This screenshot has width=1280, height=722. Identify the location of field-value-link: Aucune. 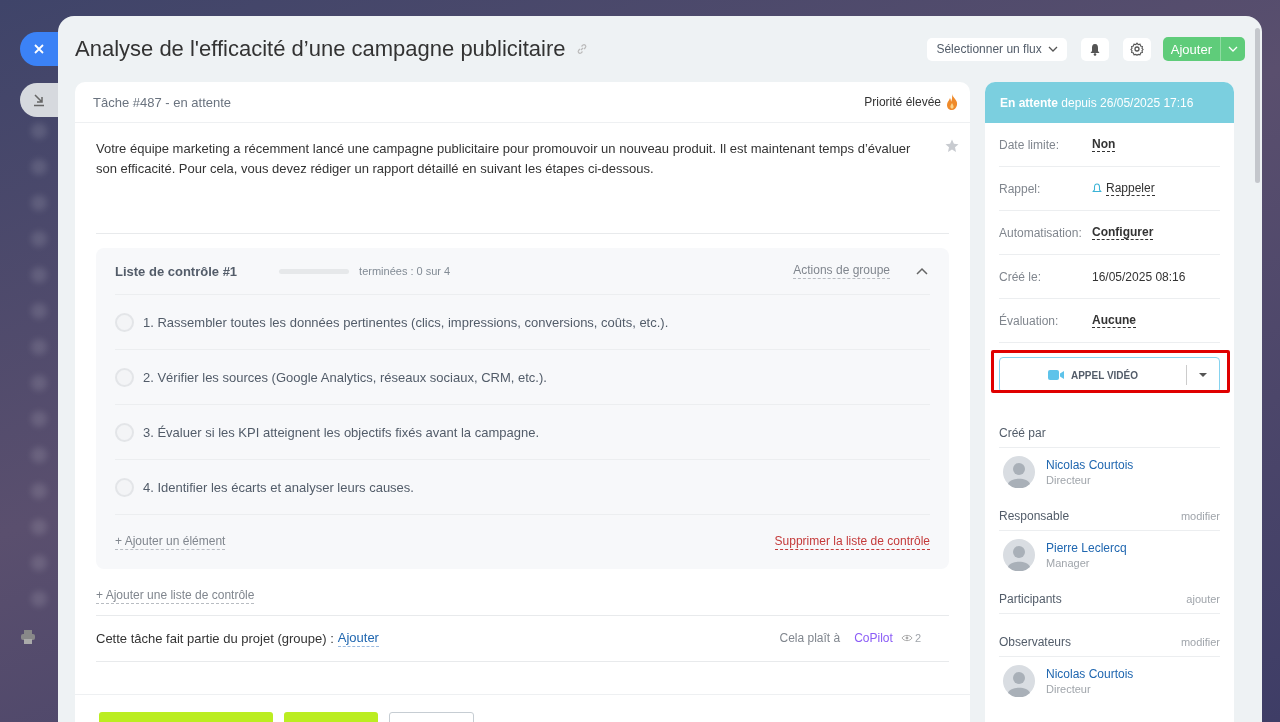
(1114, 320).